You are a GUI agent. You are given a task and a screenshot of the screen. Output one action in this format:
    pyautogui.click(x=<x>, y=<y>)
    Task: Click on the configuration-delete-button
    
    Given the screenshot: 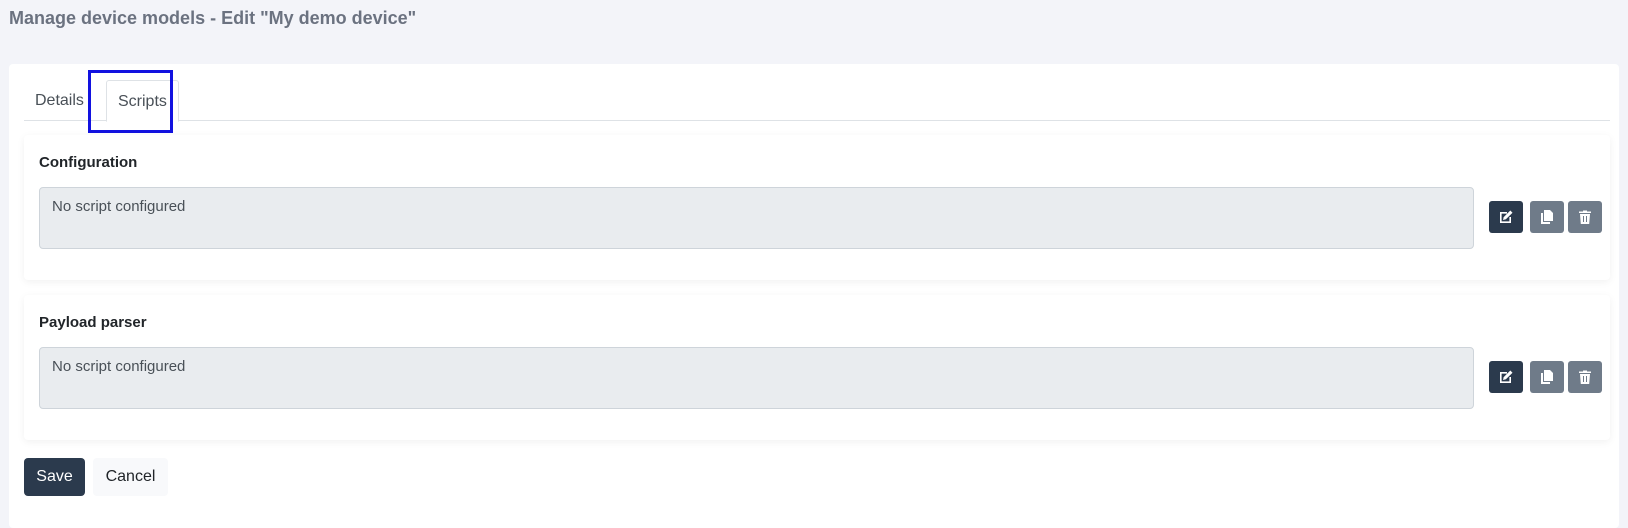 What is the action you would take?
    pyautogui.click(x=1585, y=217)
    